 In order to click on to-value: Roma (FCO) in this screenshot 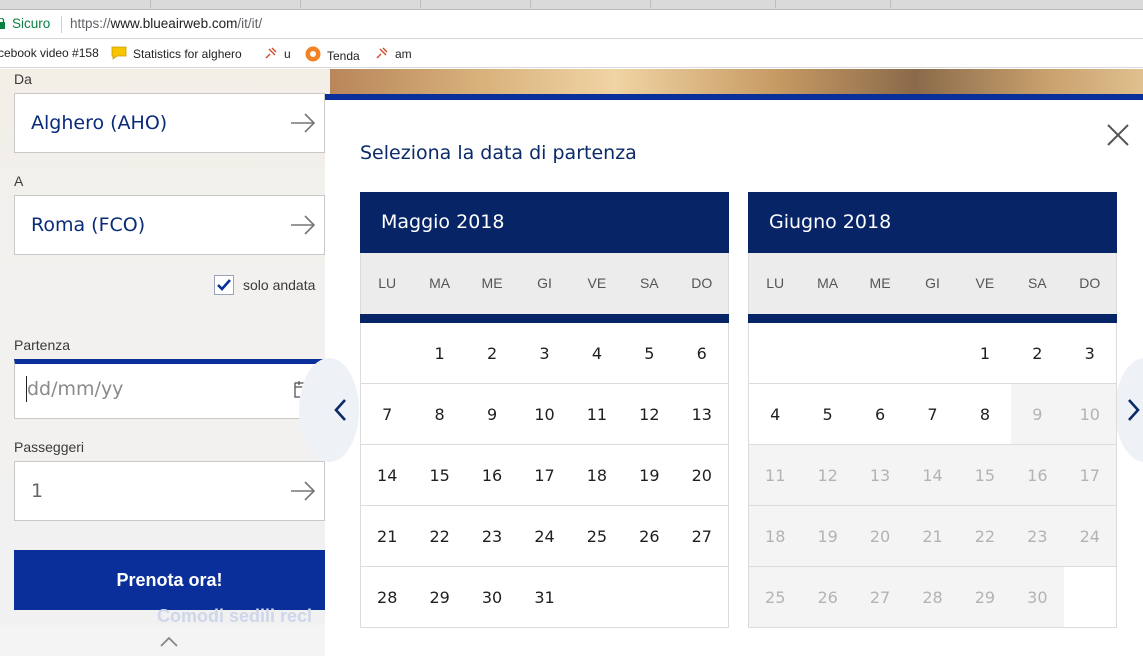, I will do `click(88, 225)`.